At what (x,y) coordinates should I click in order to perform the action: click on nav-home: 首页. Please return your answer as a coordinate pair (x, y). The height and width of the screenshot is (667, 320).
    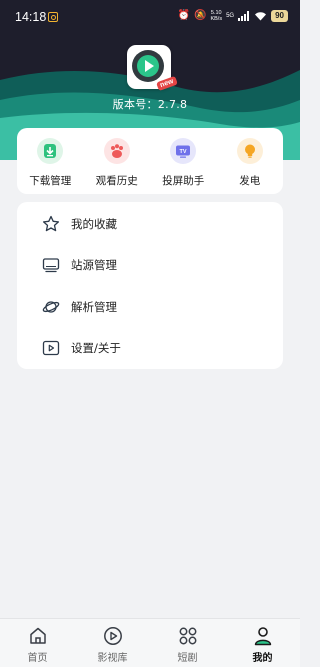
    Looking at the image, I should click on (37, 643).